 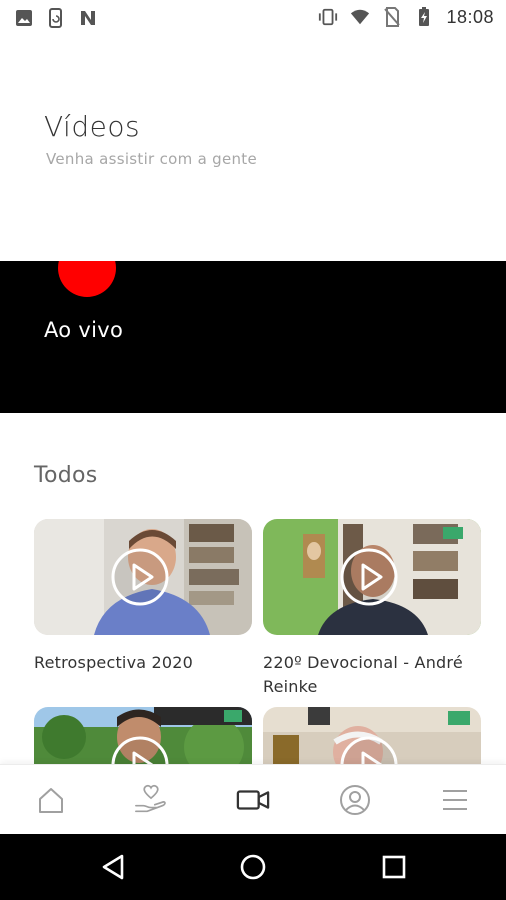 I want to click on status-bar-left, so click(x=56, y=18).